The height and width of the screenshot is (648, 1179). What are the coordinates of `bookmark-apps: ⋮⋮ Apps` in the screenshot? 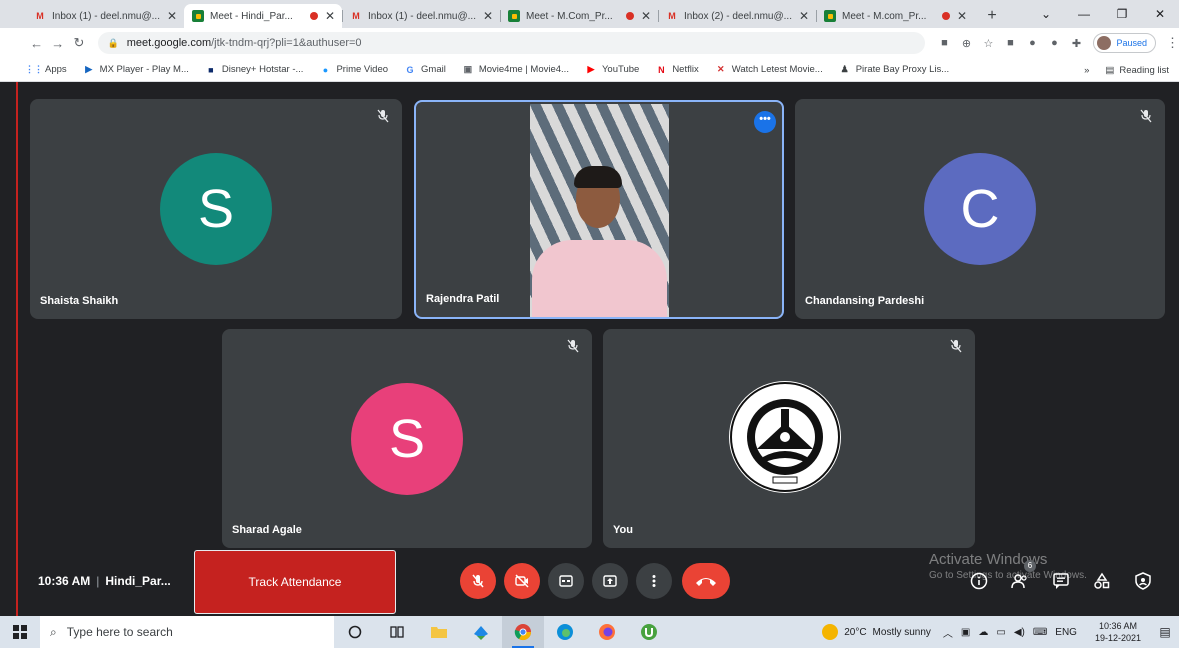 It's located at (46, 70).